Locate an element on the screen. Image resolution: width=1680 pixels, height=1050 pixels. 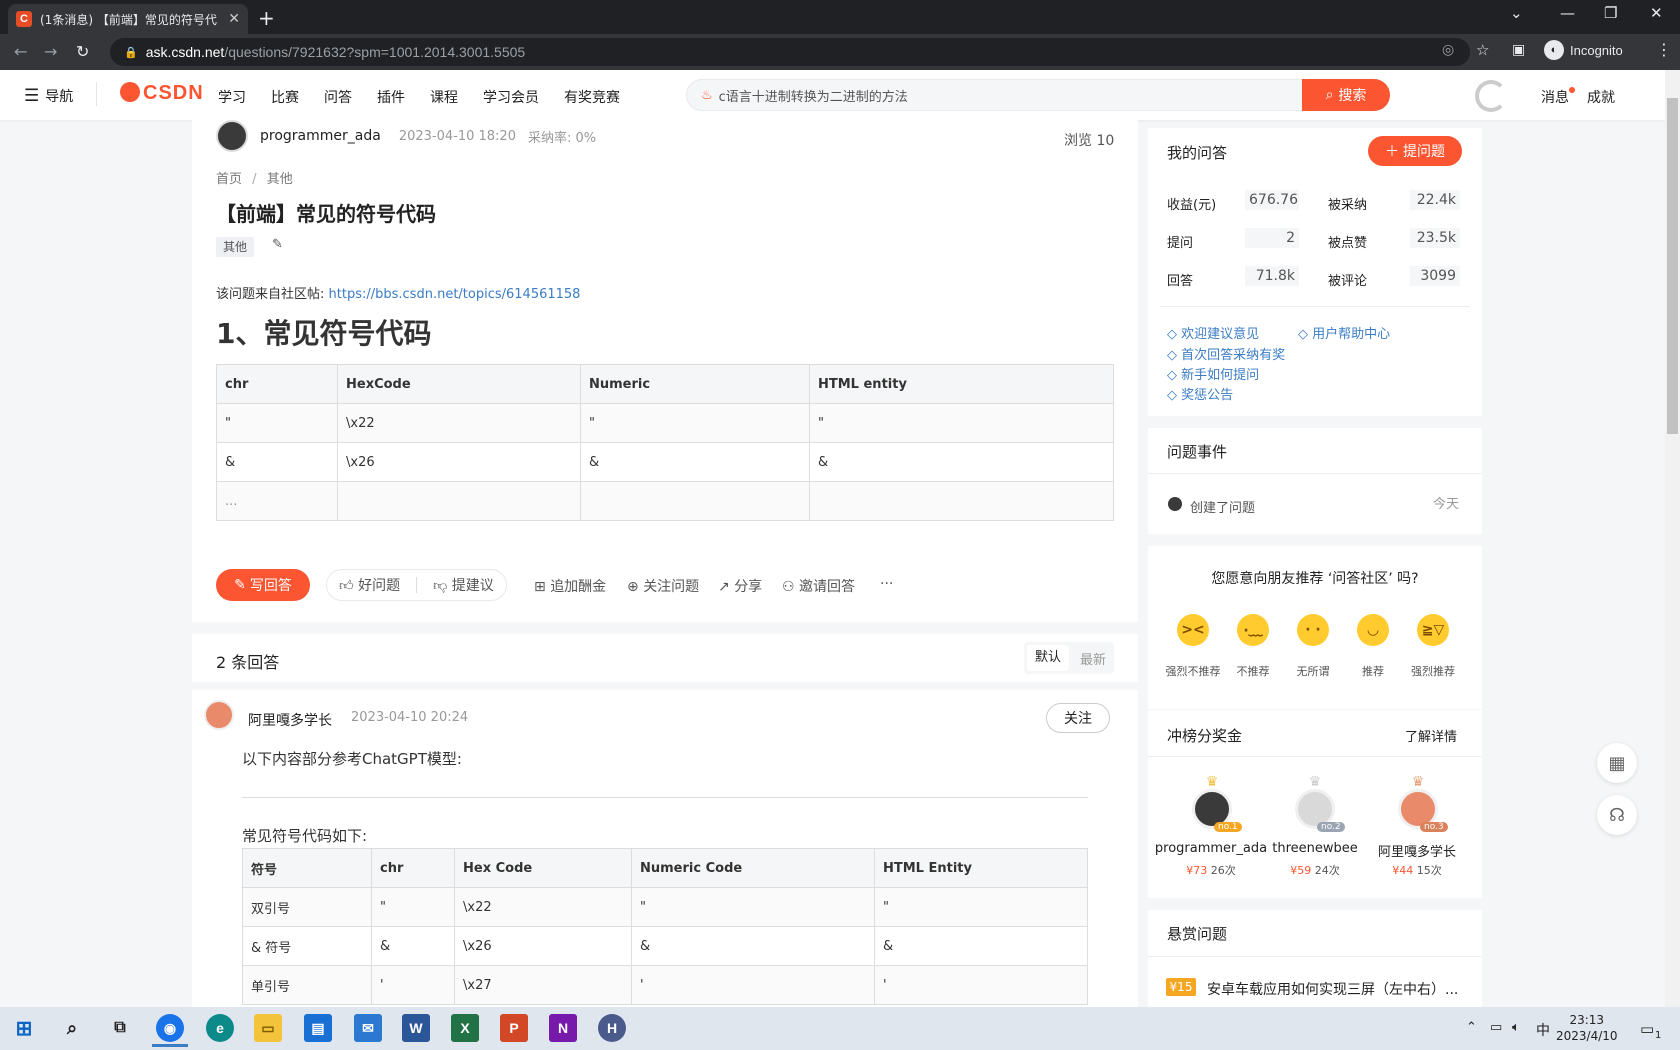
reload-icon: ↻ is located at coordinates (82, 51).